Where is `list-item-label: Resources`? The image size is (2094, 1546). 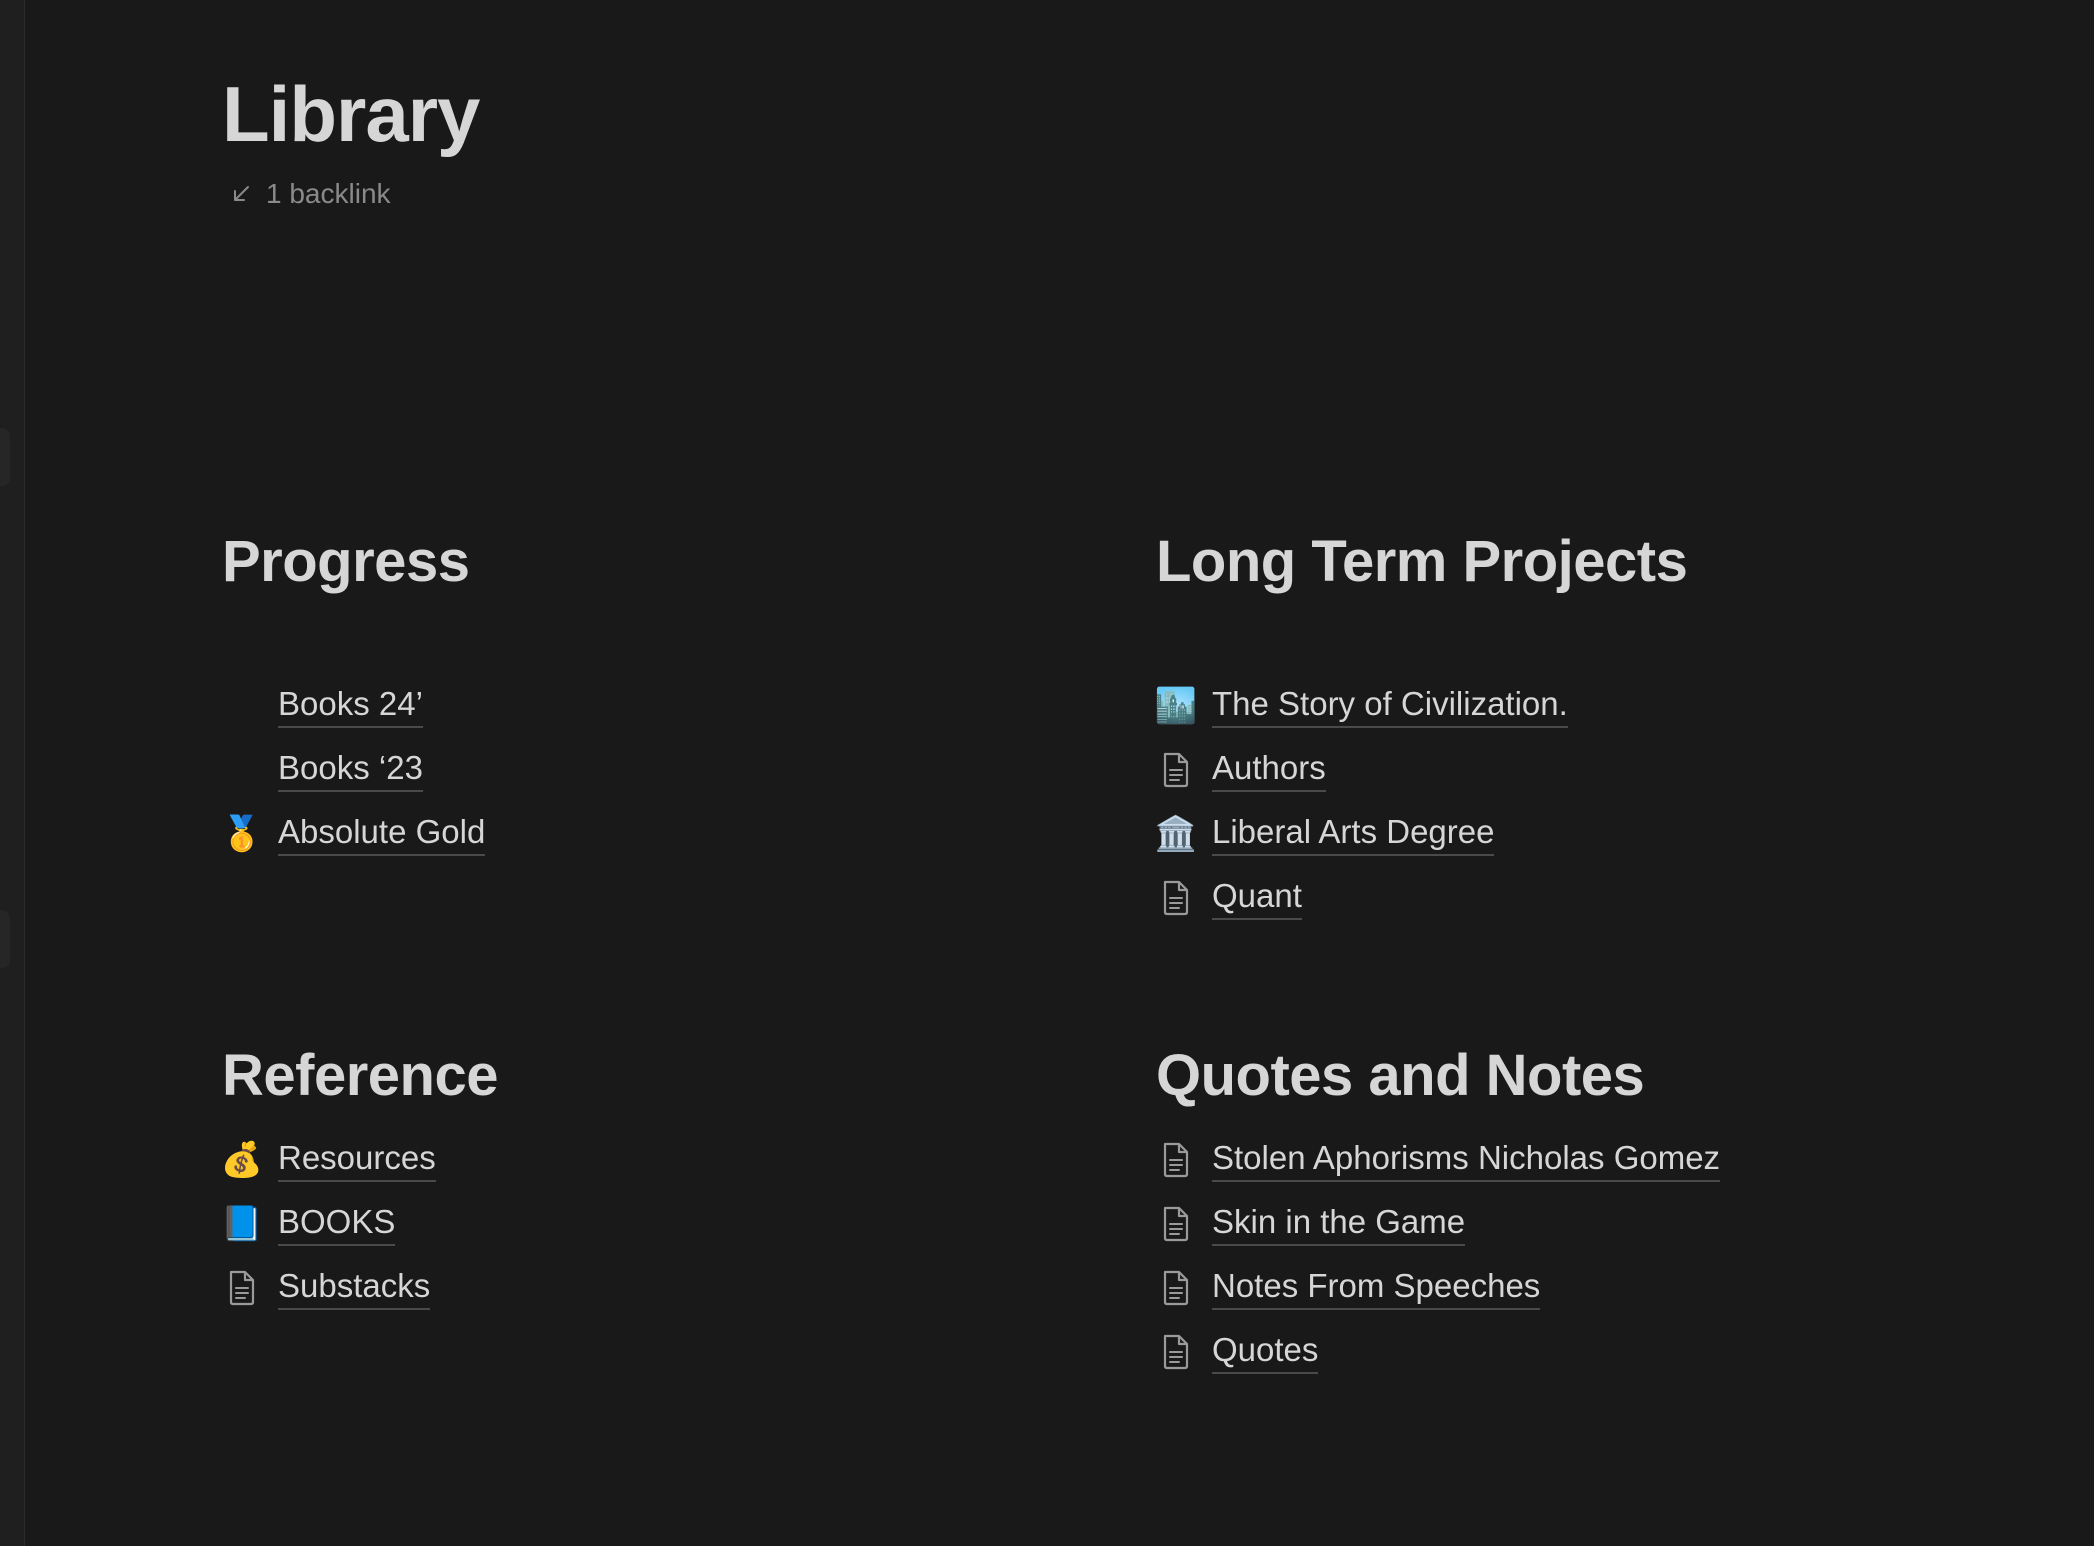 list-item-label: Resources is located at coordinates (357, 1160).